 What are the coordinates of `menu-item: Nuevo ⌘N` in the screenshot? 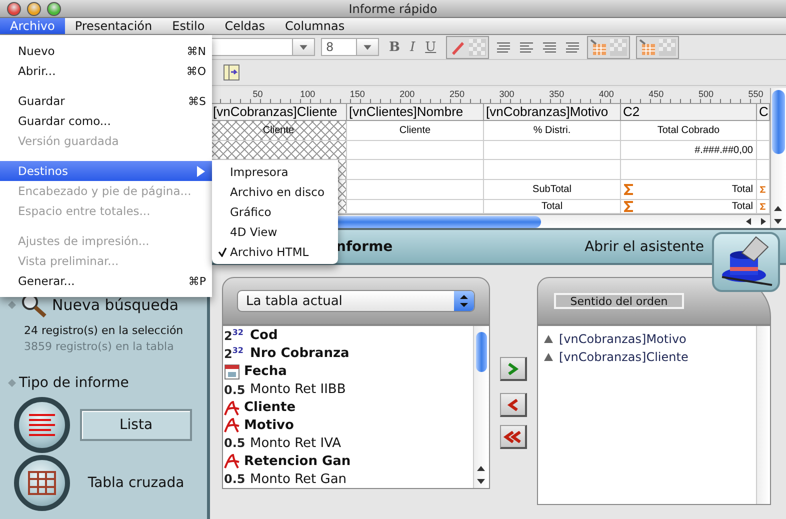 It's located at (106, 51).